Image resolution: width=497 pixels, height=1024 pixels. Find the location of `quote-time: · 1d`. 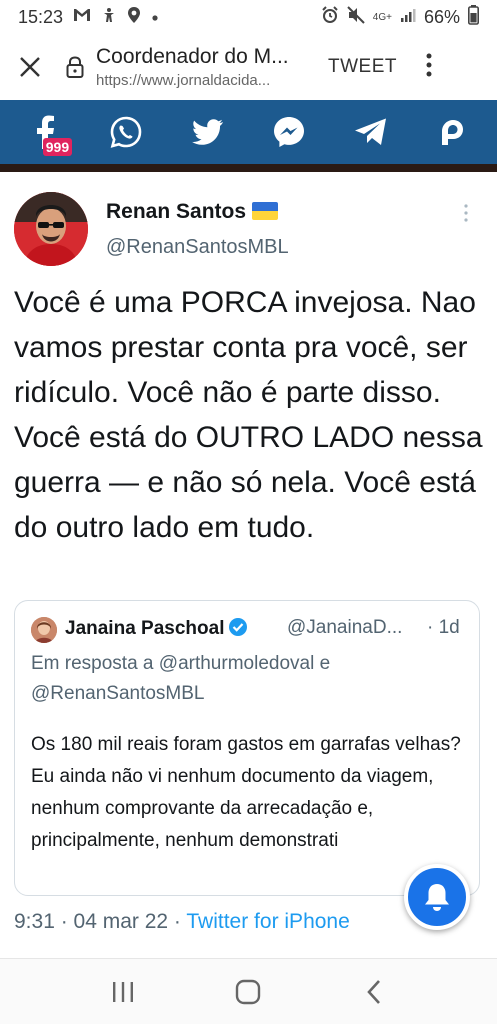

quote-time: · 1d is located at coordinates (443, 627).